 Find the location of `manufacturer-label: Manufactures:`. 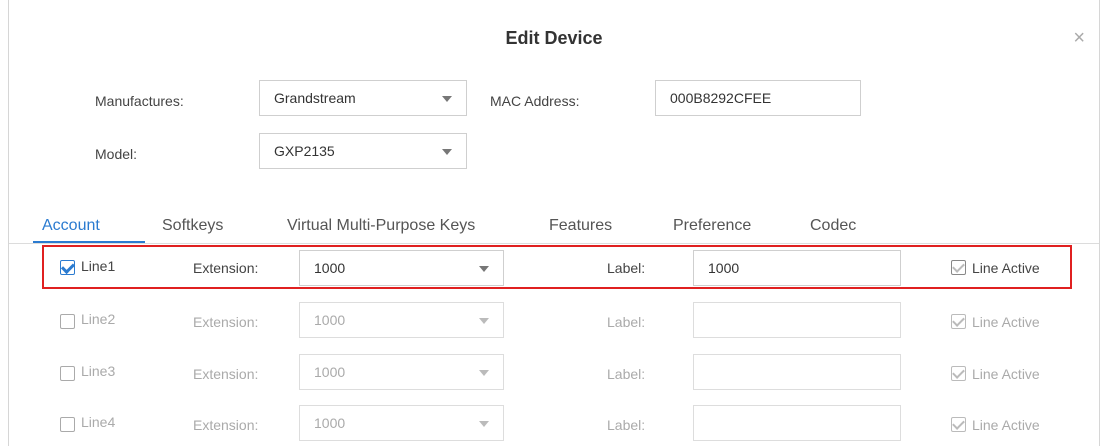

manufacturer-label: Manufactures: is located at coordinates (139, 101).